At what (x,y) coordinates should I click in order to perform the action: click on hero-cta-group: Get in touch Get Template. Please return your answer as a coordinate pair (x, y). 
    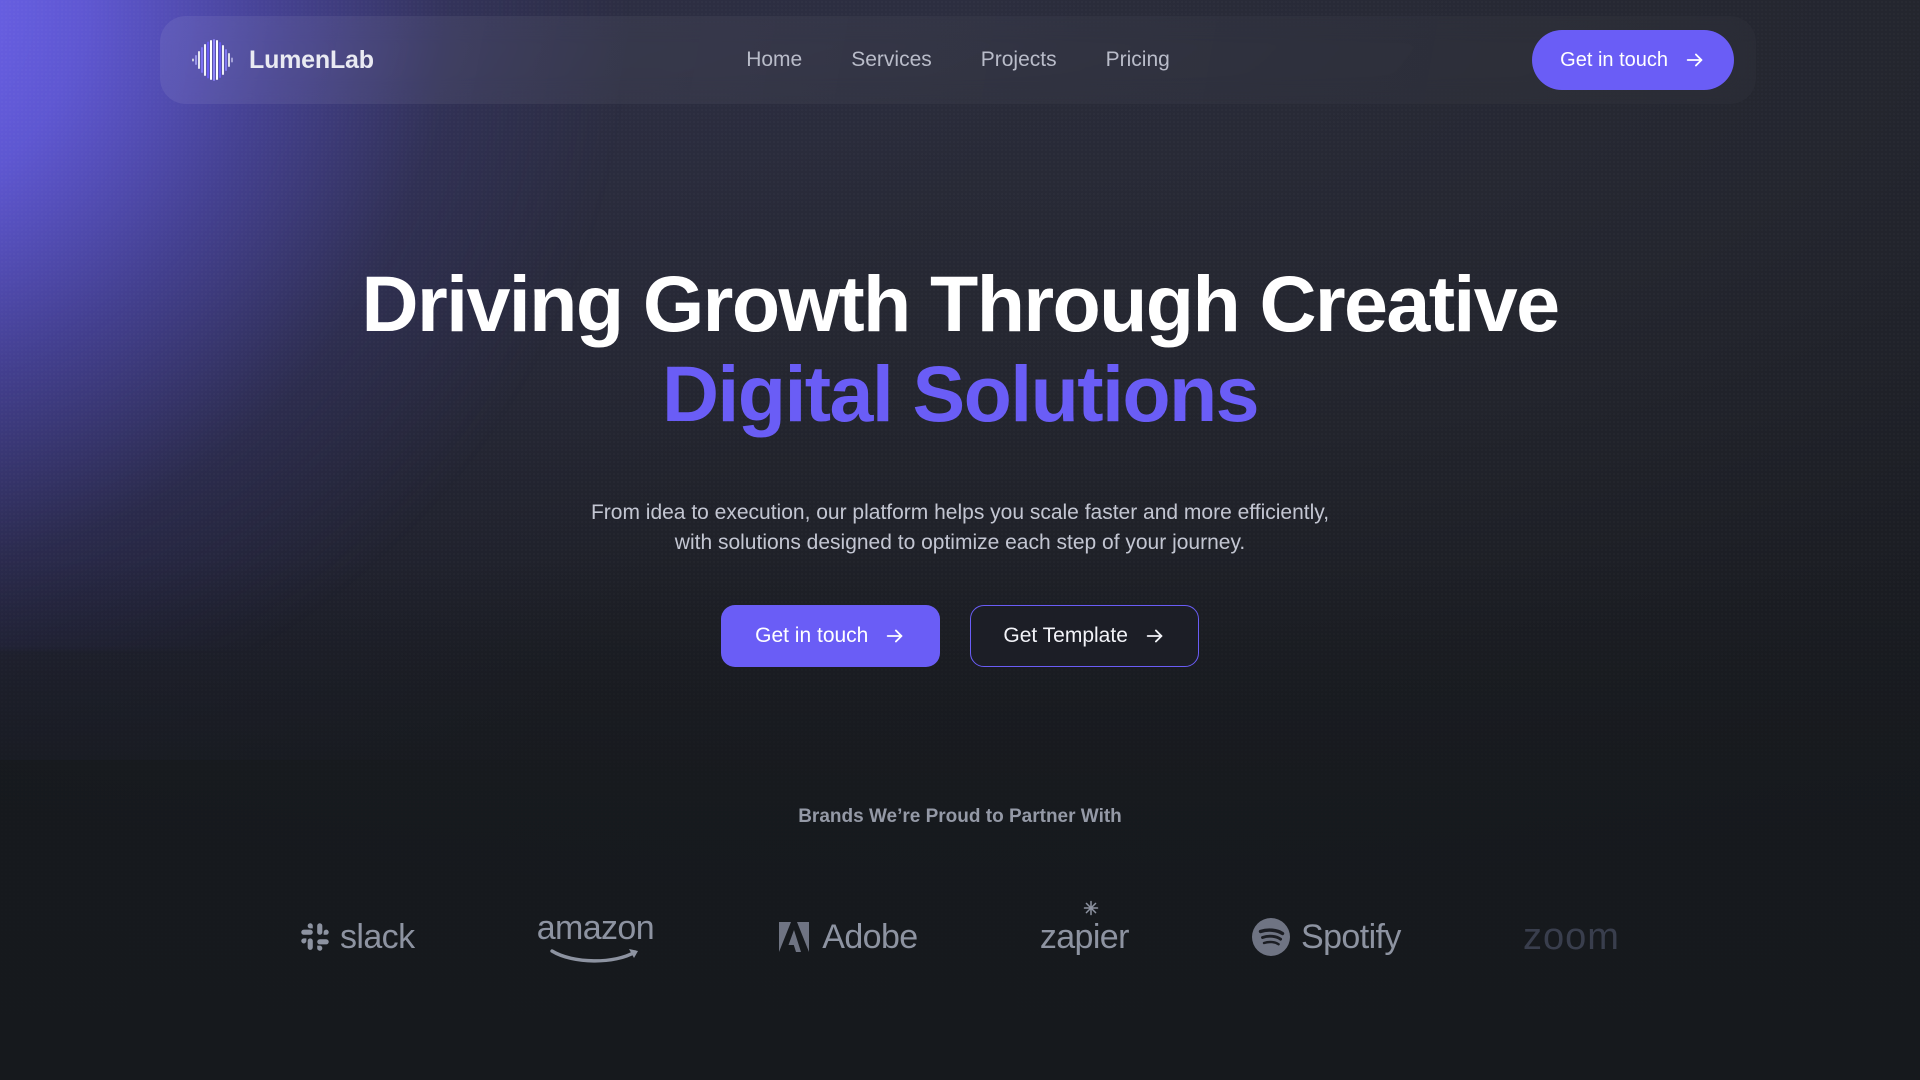
    Looking at the image, I should click on (960, 636).